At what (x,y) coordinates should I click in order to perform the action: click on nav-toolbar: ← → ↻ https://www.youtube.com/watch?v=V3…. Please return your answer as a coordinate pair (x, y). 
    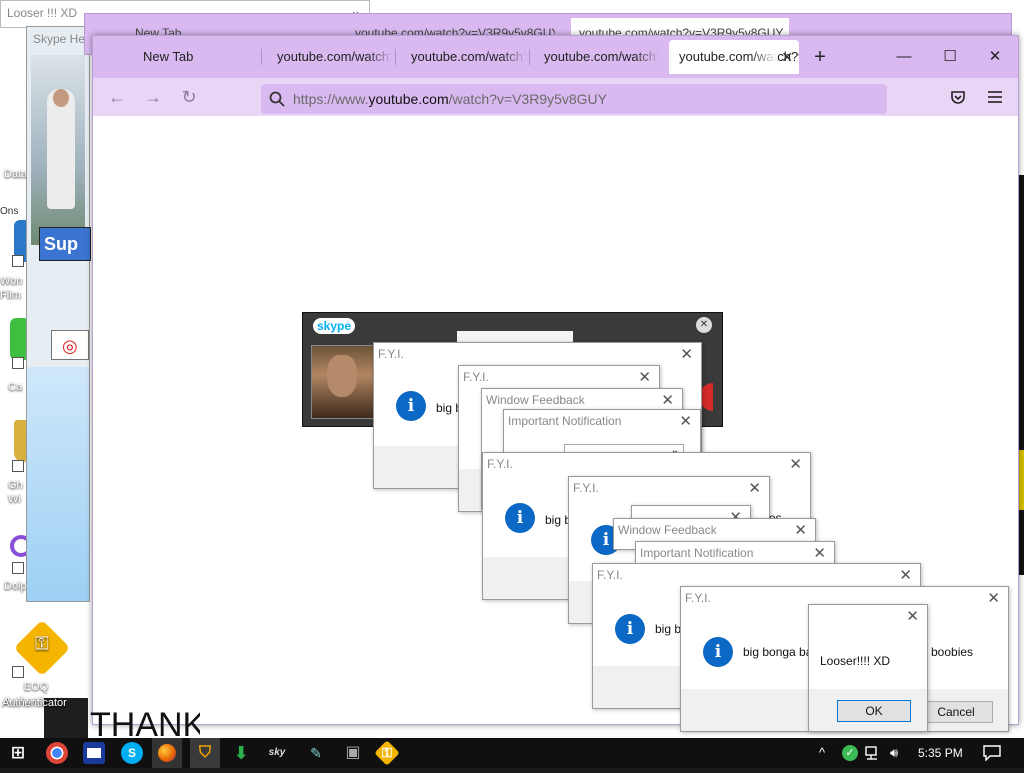
    Looking at the image, I should click on (555, 97).